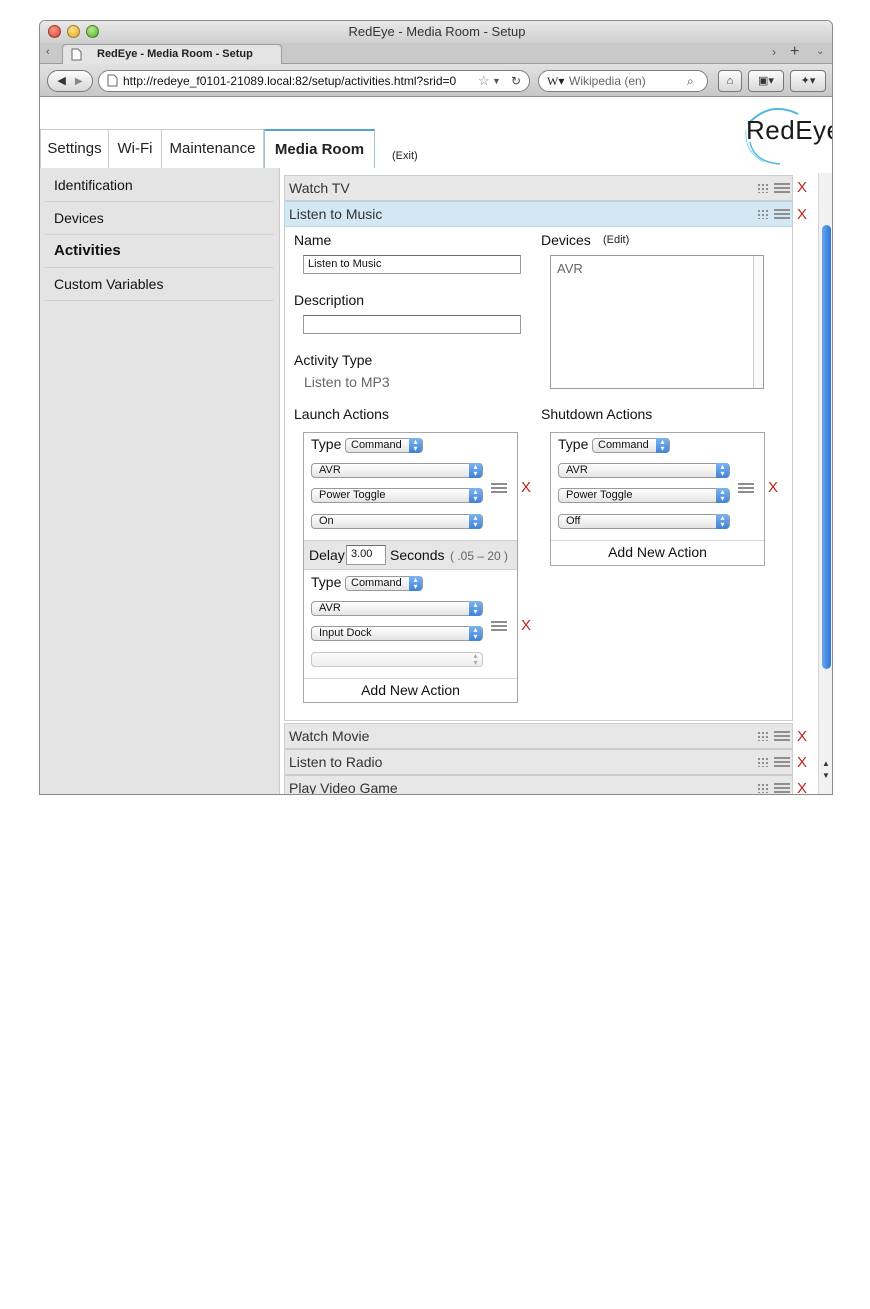  What do you see at coordinates (159, 219) in the screenshot?
I see `sidebar-item-devices: Devices` at bounding box center [159, 219].